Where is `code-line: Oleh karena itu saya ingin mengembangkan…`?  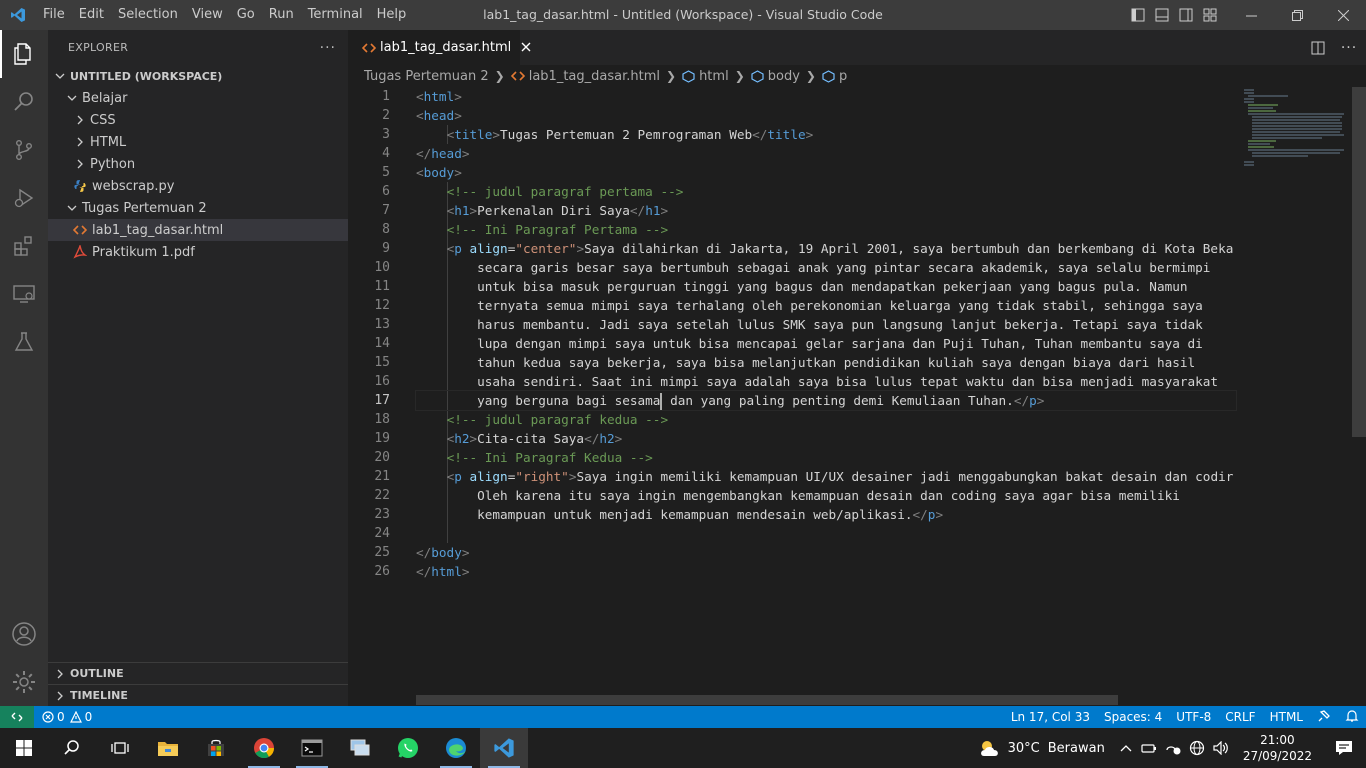 code-line: Oleh karena itu saya ingin mengembangkan… is located at coordinates (828, 495).